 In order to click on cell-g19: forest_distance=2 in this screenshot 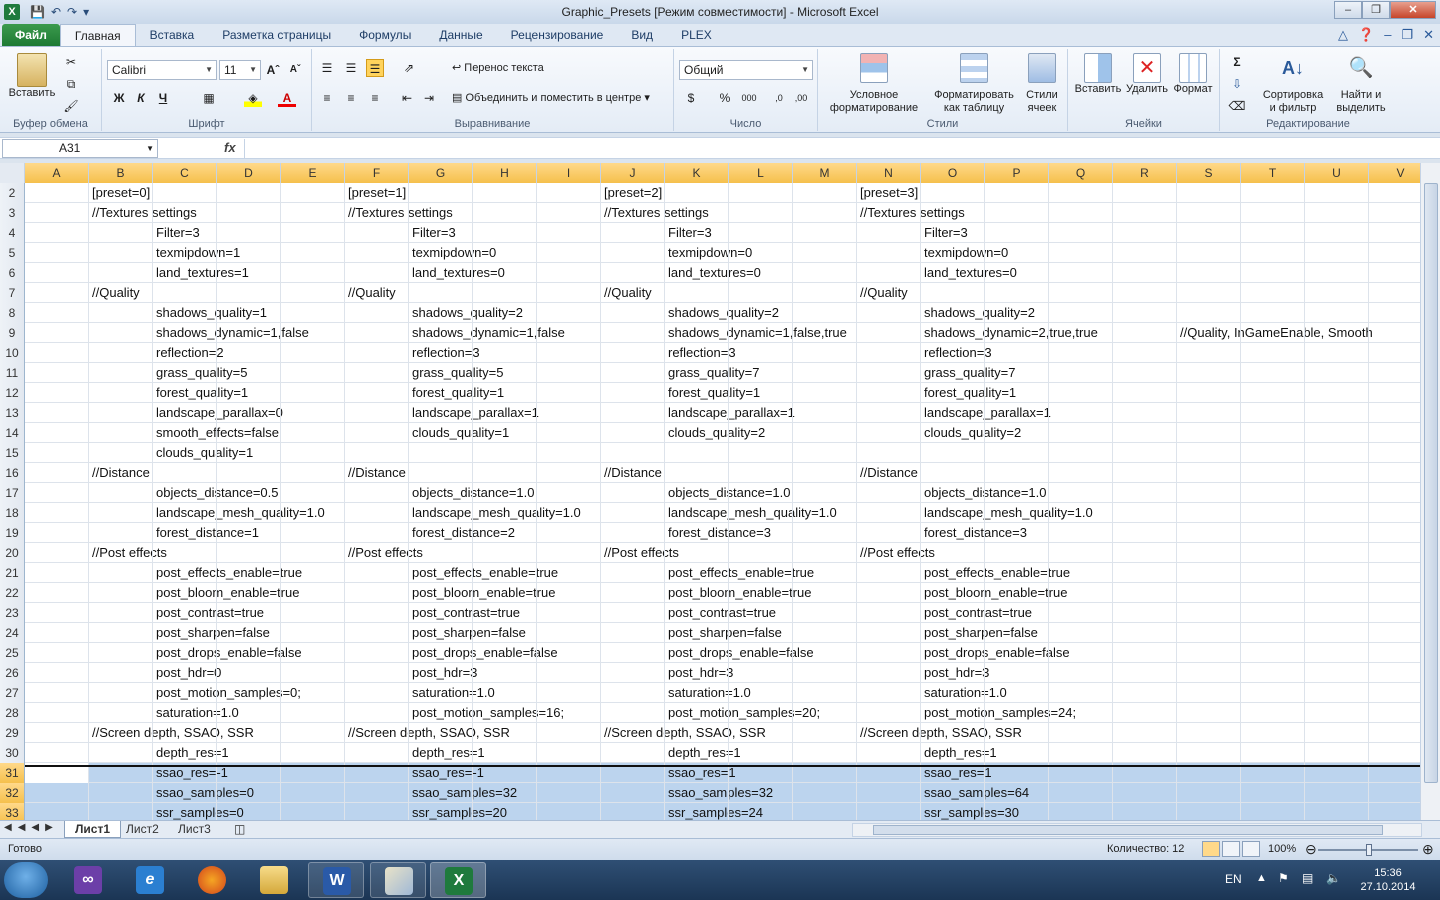, I will do `click(462, 533)`.